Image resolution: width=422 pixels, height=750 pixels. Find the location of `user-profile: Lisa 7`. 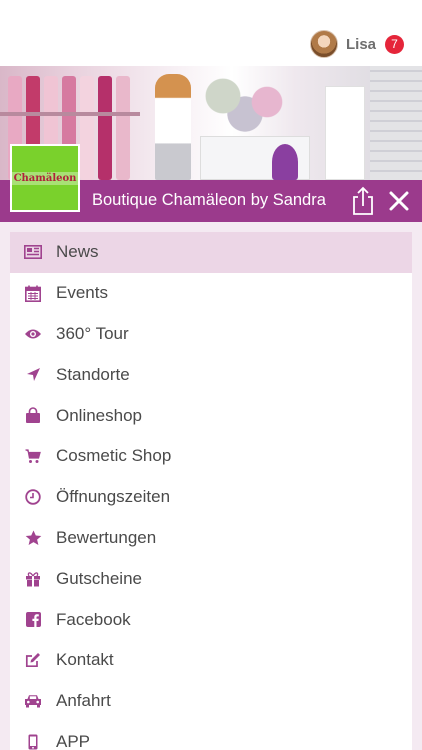

user-profile: Lisa 7 is located at coordinates (356, 44).